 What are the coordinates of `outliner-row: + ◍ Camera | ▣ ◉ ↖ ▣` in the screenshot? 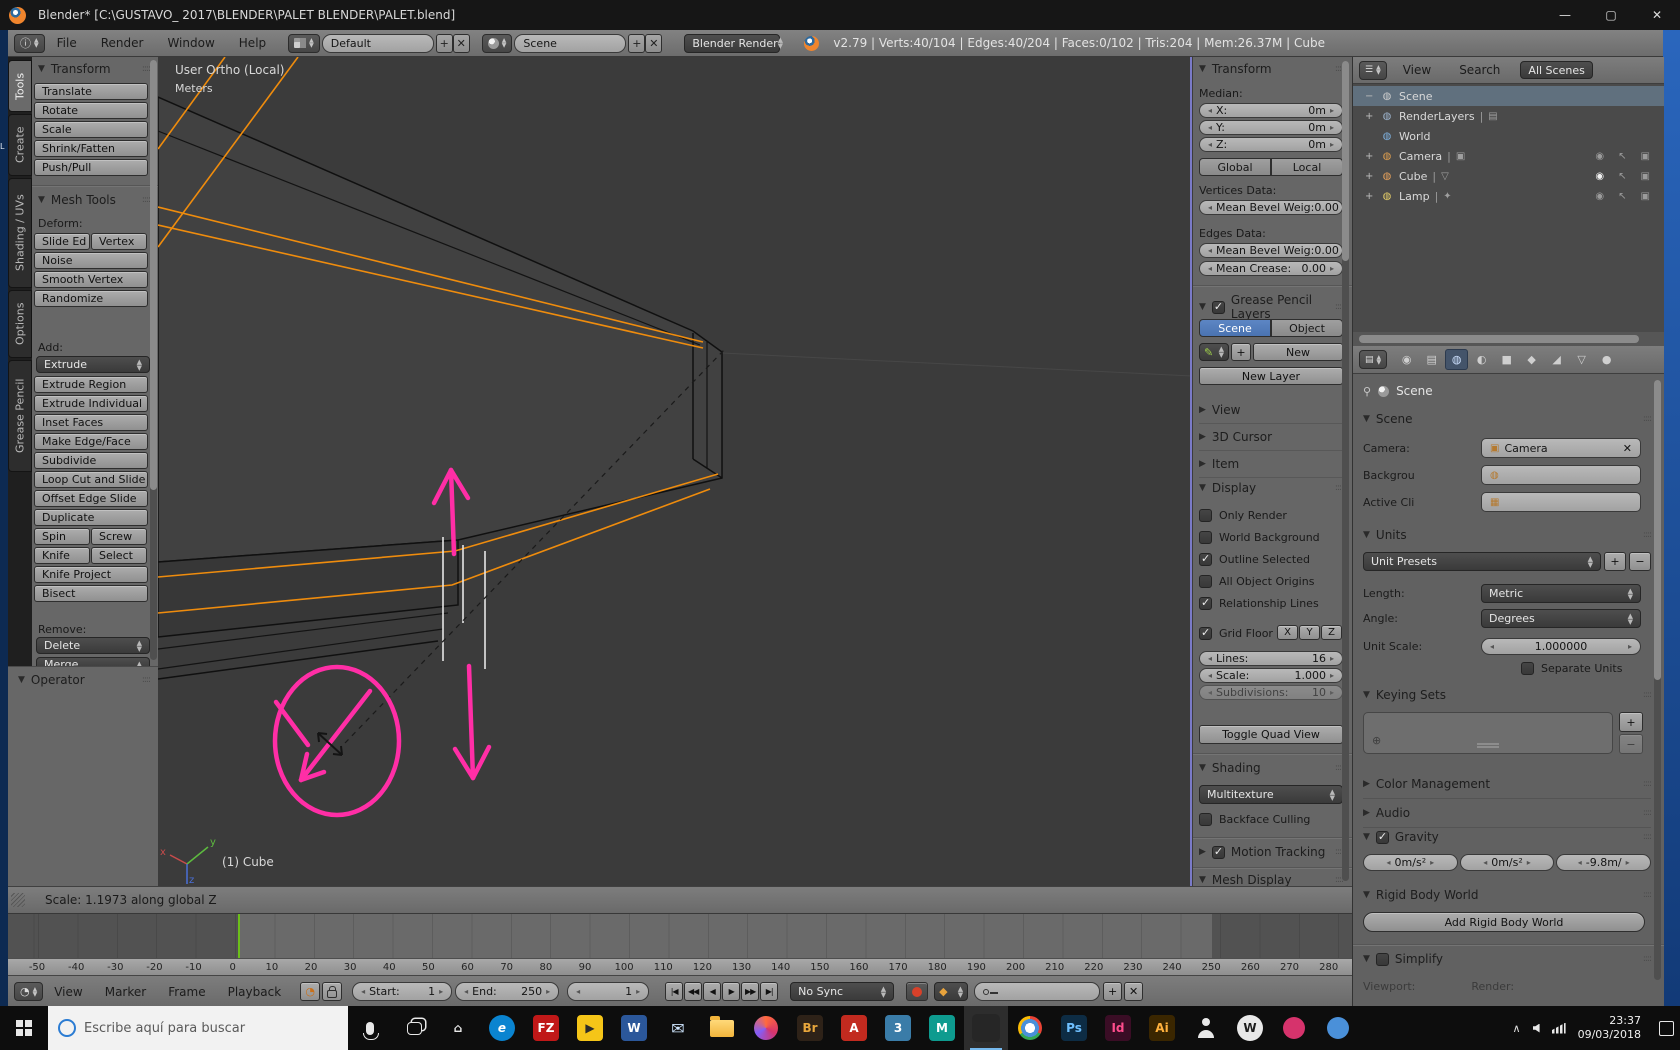 It's located at (1508, 156).